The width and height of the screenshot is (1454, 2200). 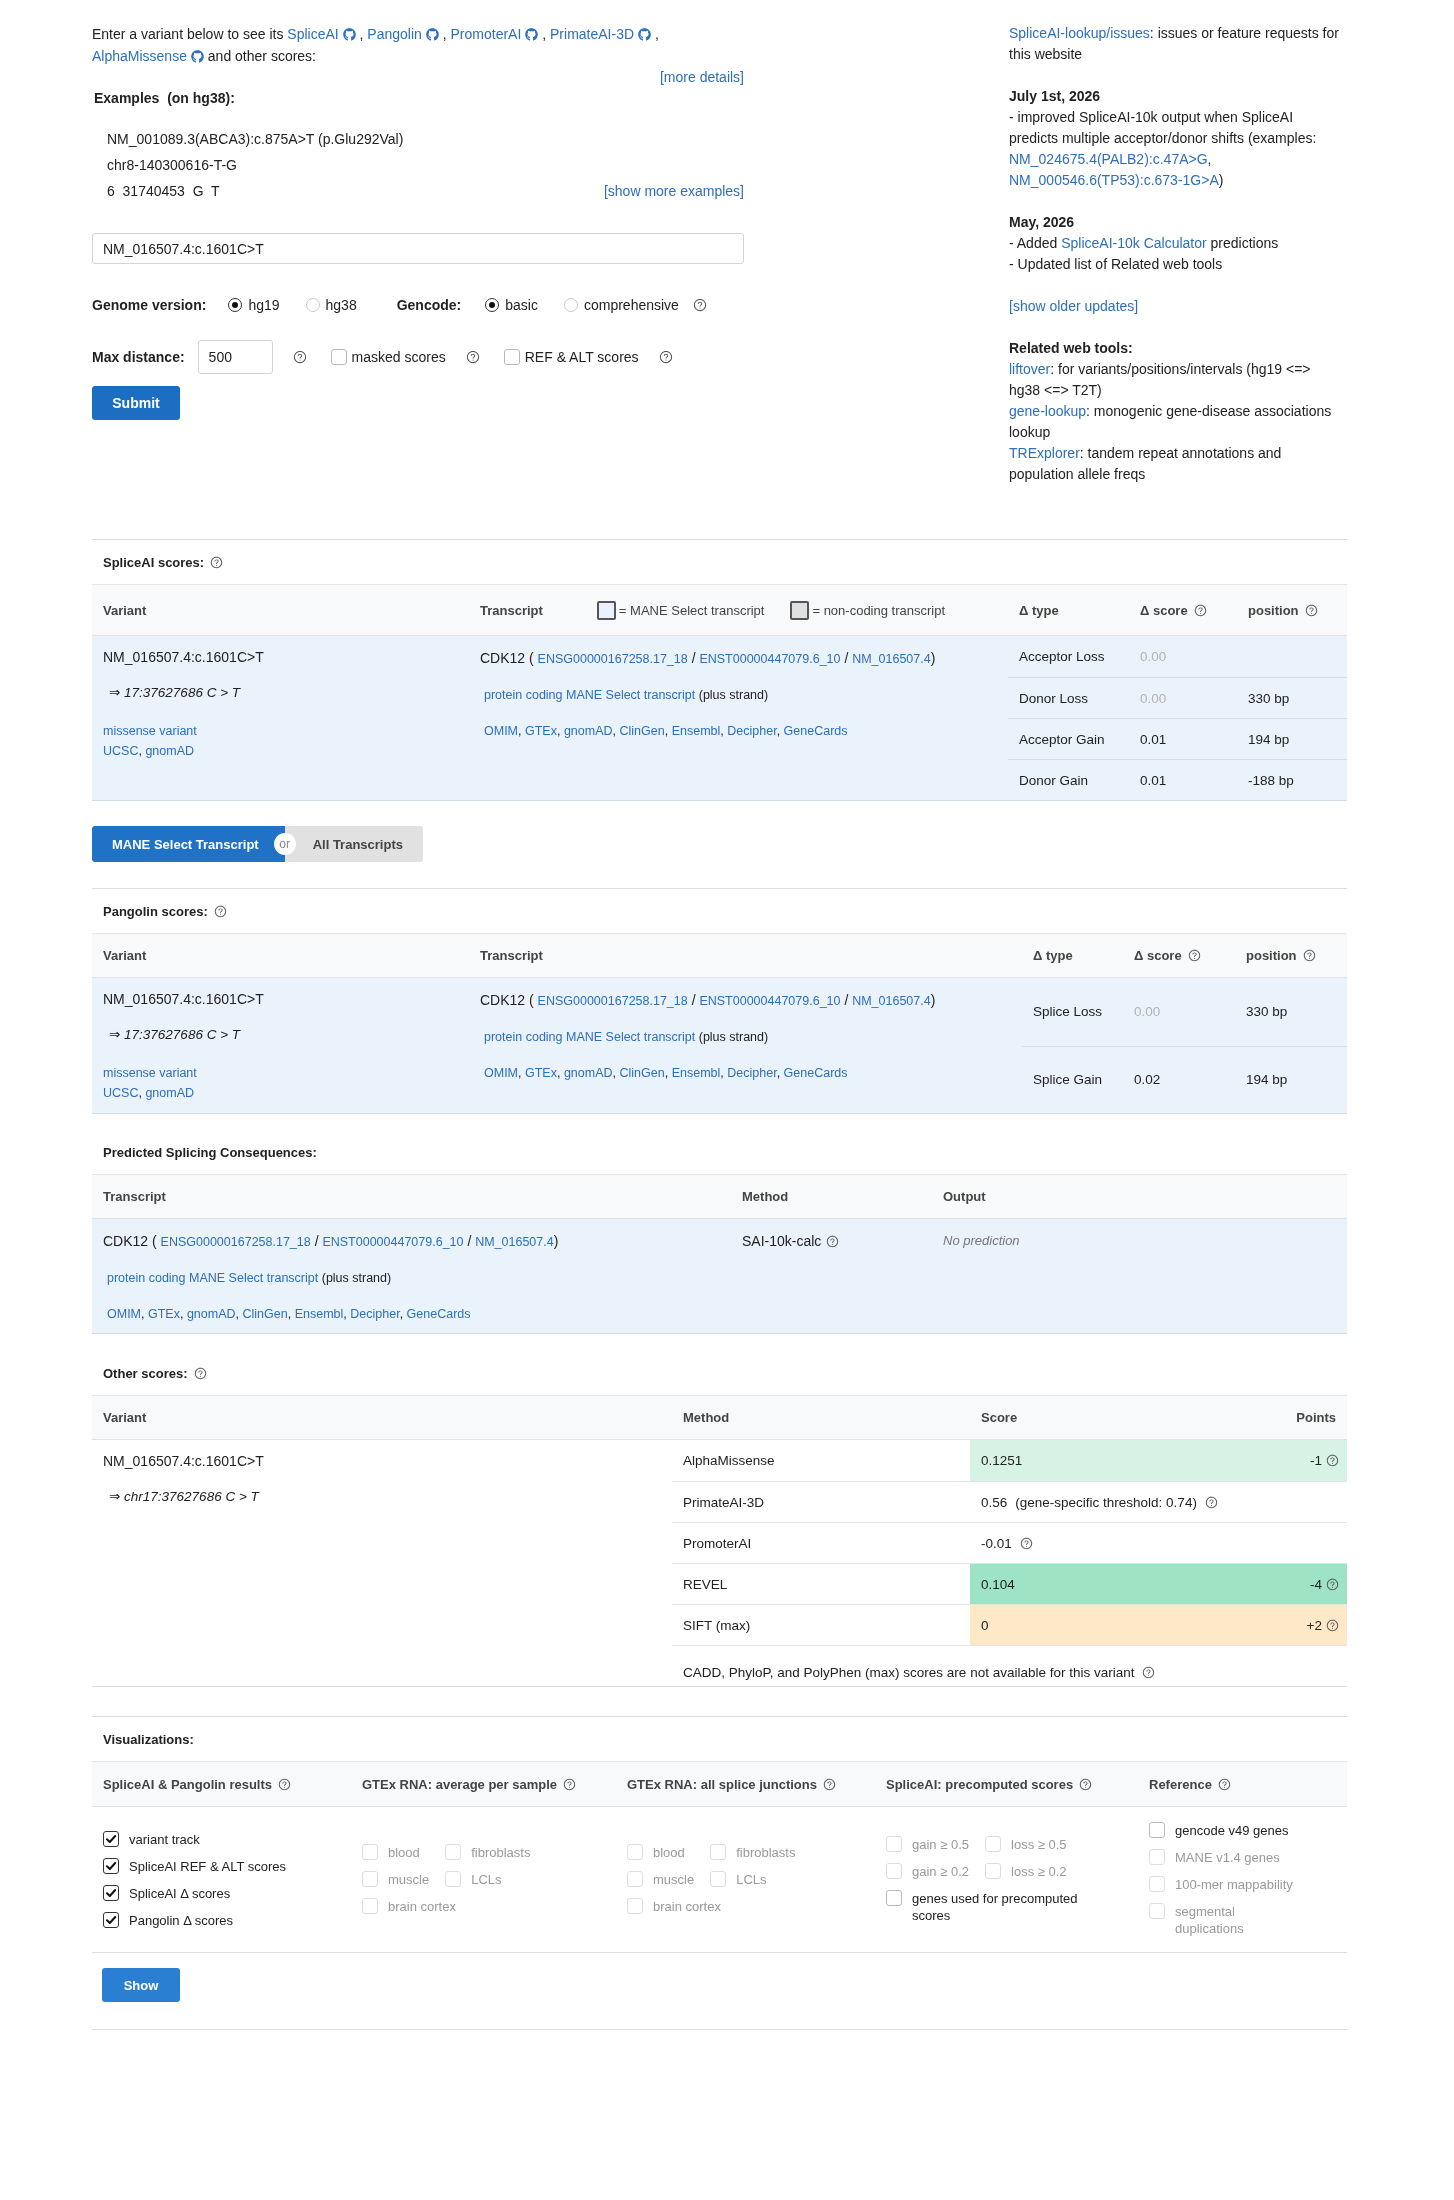 I want to click on variant-input: NM_016507.4:c.1601C>T, so click(x=418, y=248).